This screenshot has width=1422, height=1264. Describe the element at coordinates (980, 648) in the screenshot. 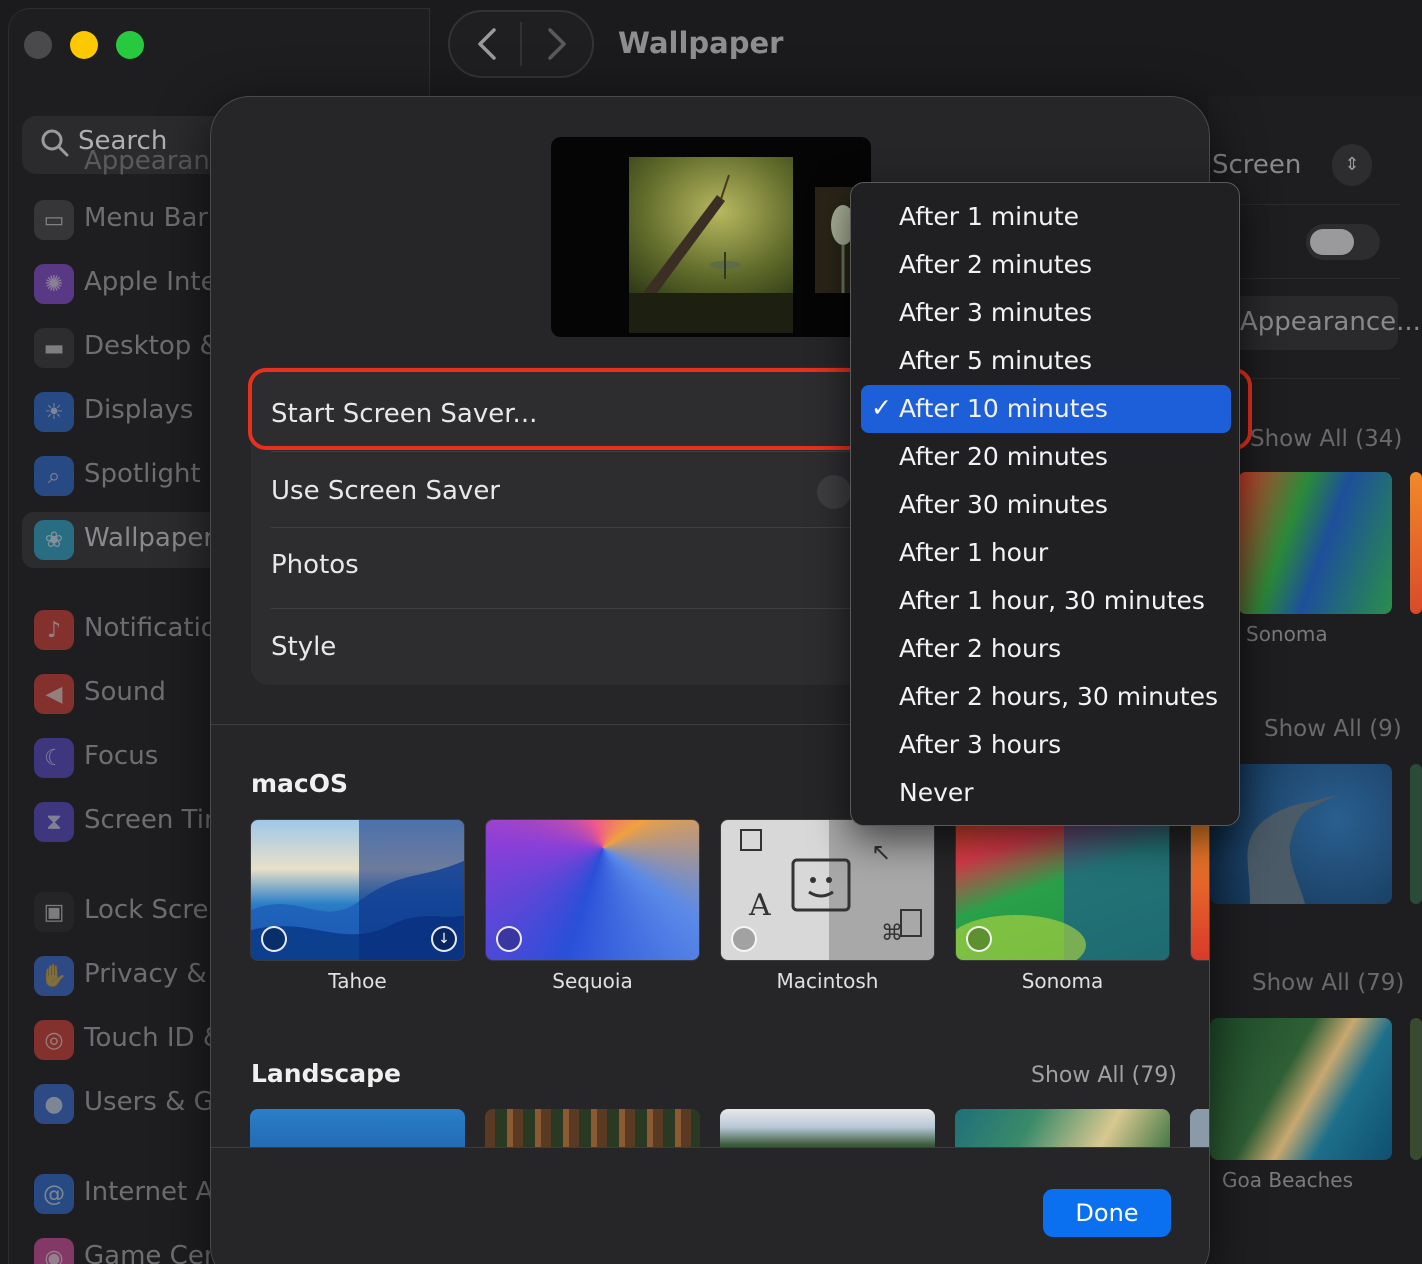

I see `menu-item-label: After 2 hours` at that location.